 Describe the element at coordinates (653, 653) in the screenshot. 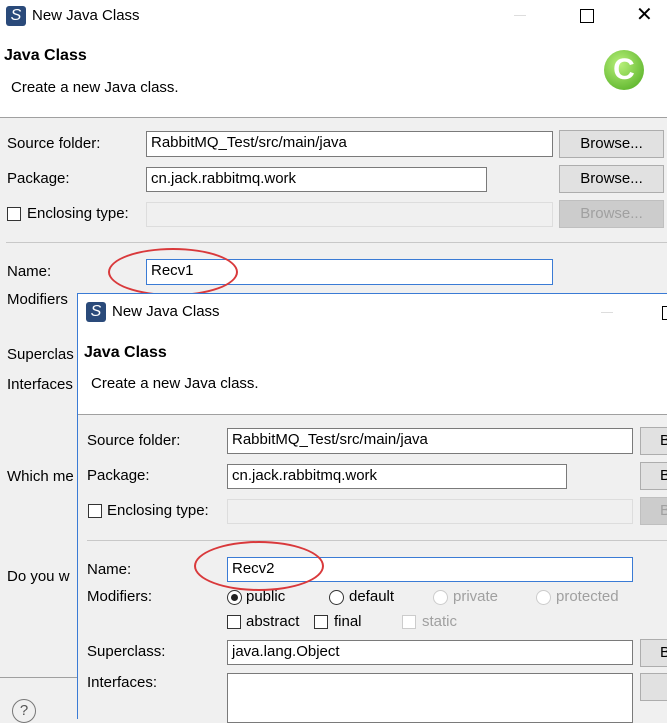

I see `browse-superclass-button: B` at that location.